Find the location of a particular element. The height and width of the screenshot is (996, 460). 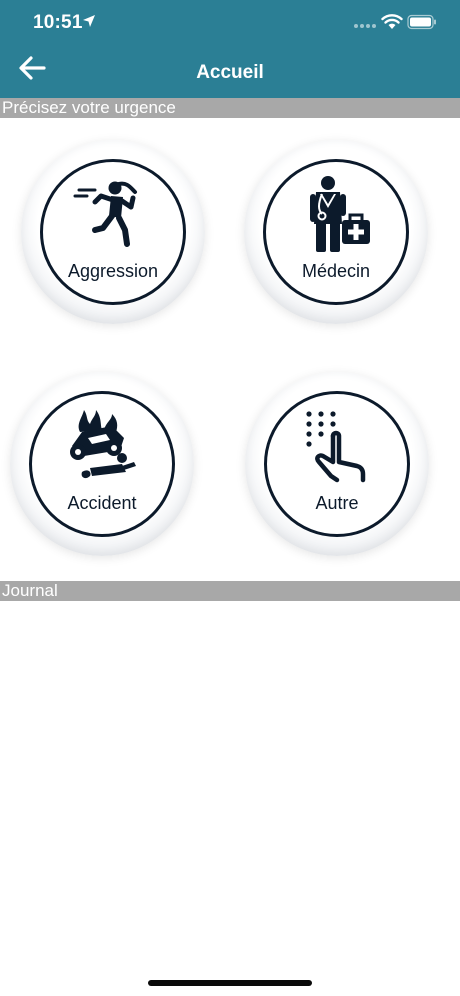

accident-label: Accident is located at coordinates (102, 503).